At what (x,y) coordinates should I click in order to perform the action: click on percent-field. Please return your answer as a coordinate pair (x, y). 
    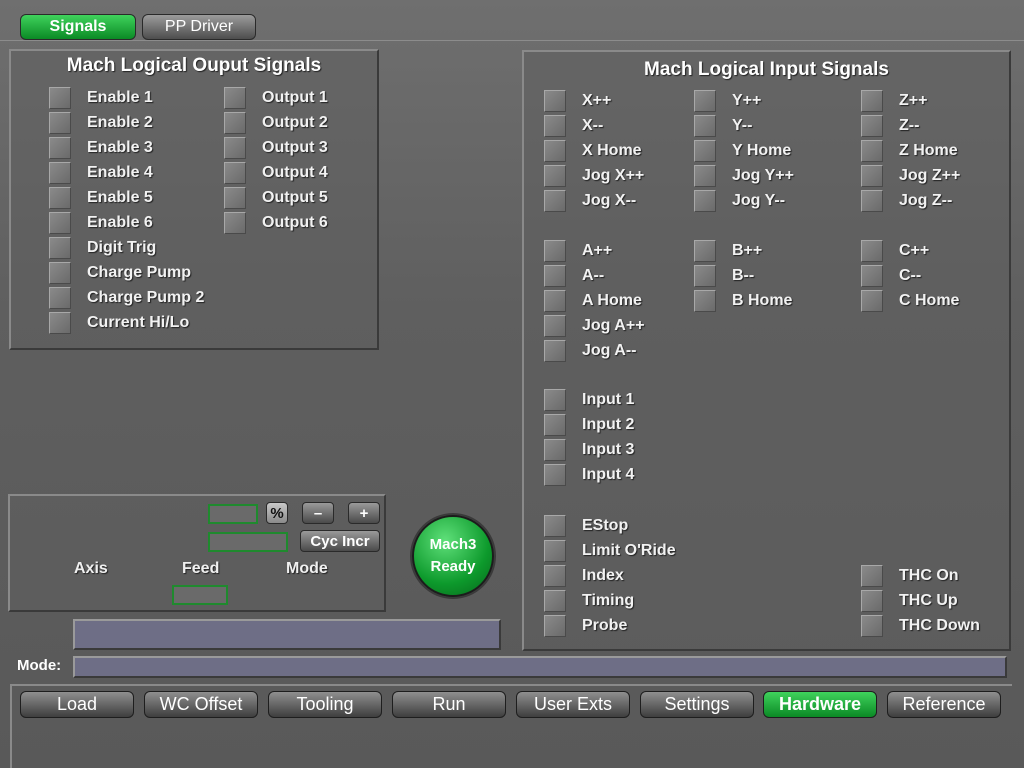
    Looking at the image, I should click on (233, 514).